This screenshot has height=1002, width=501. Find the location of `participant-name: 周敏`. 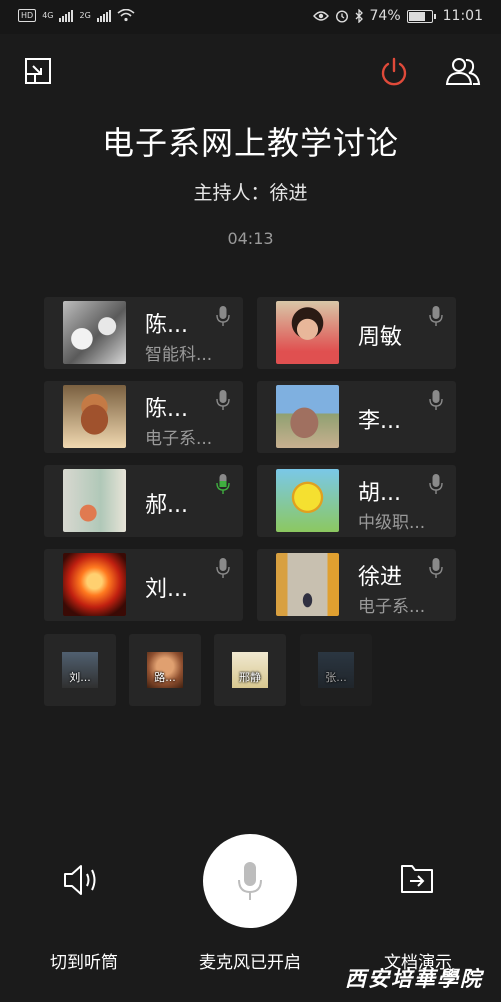

participant-name: 周敏 is located at coordinates (380, 337).